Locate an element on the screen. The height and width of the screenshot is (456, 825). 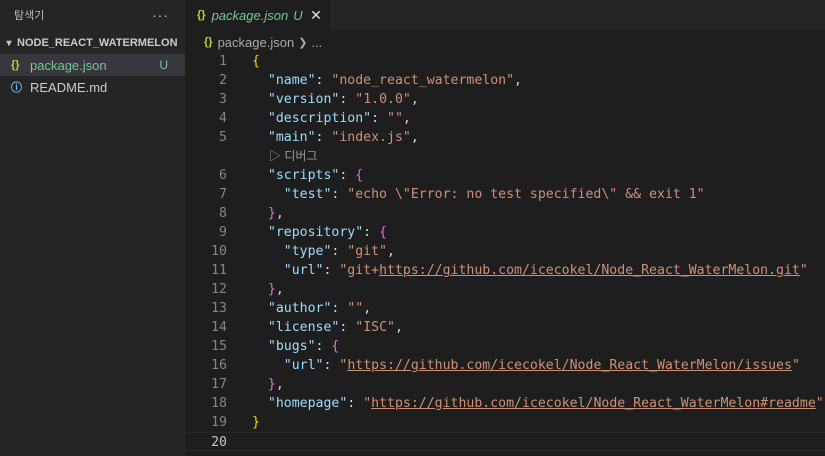
line-number: 15 is located at coordinates (219, 346).